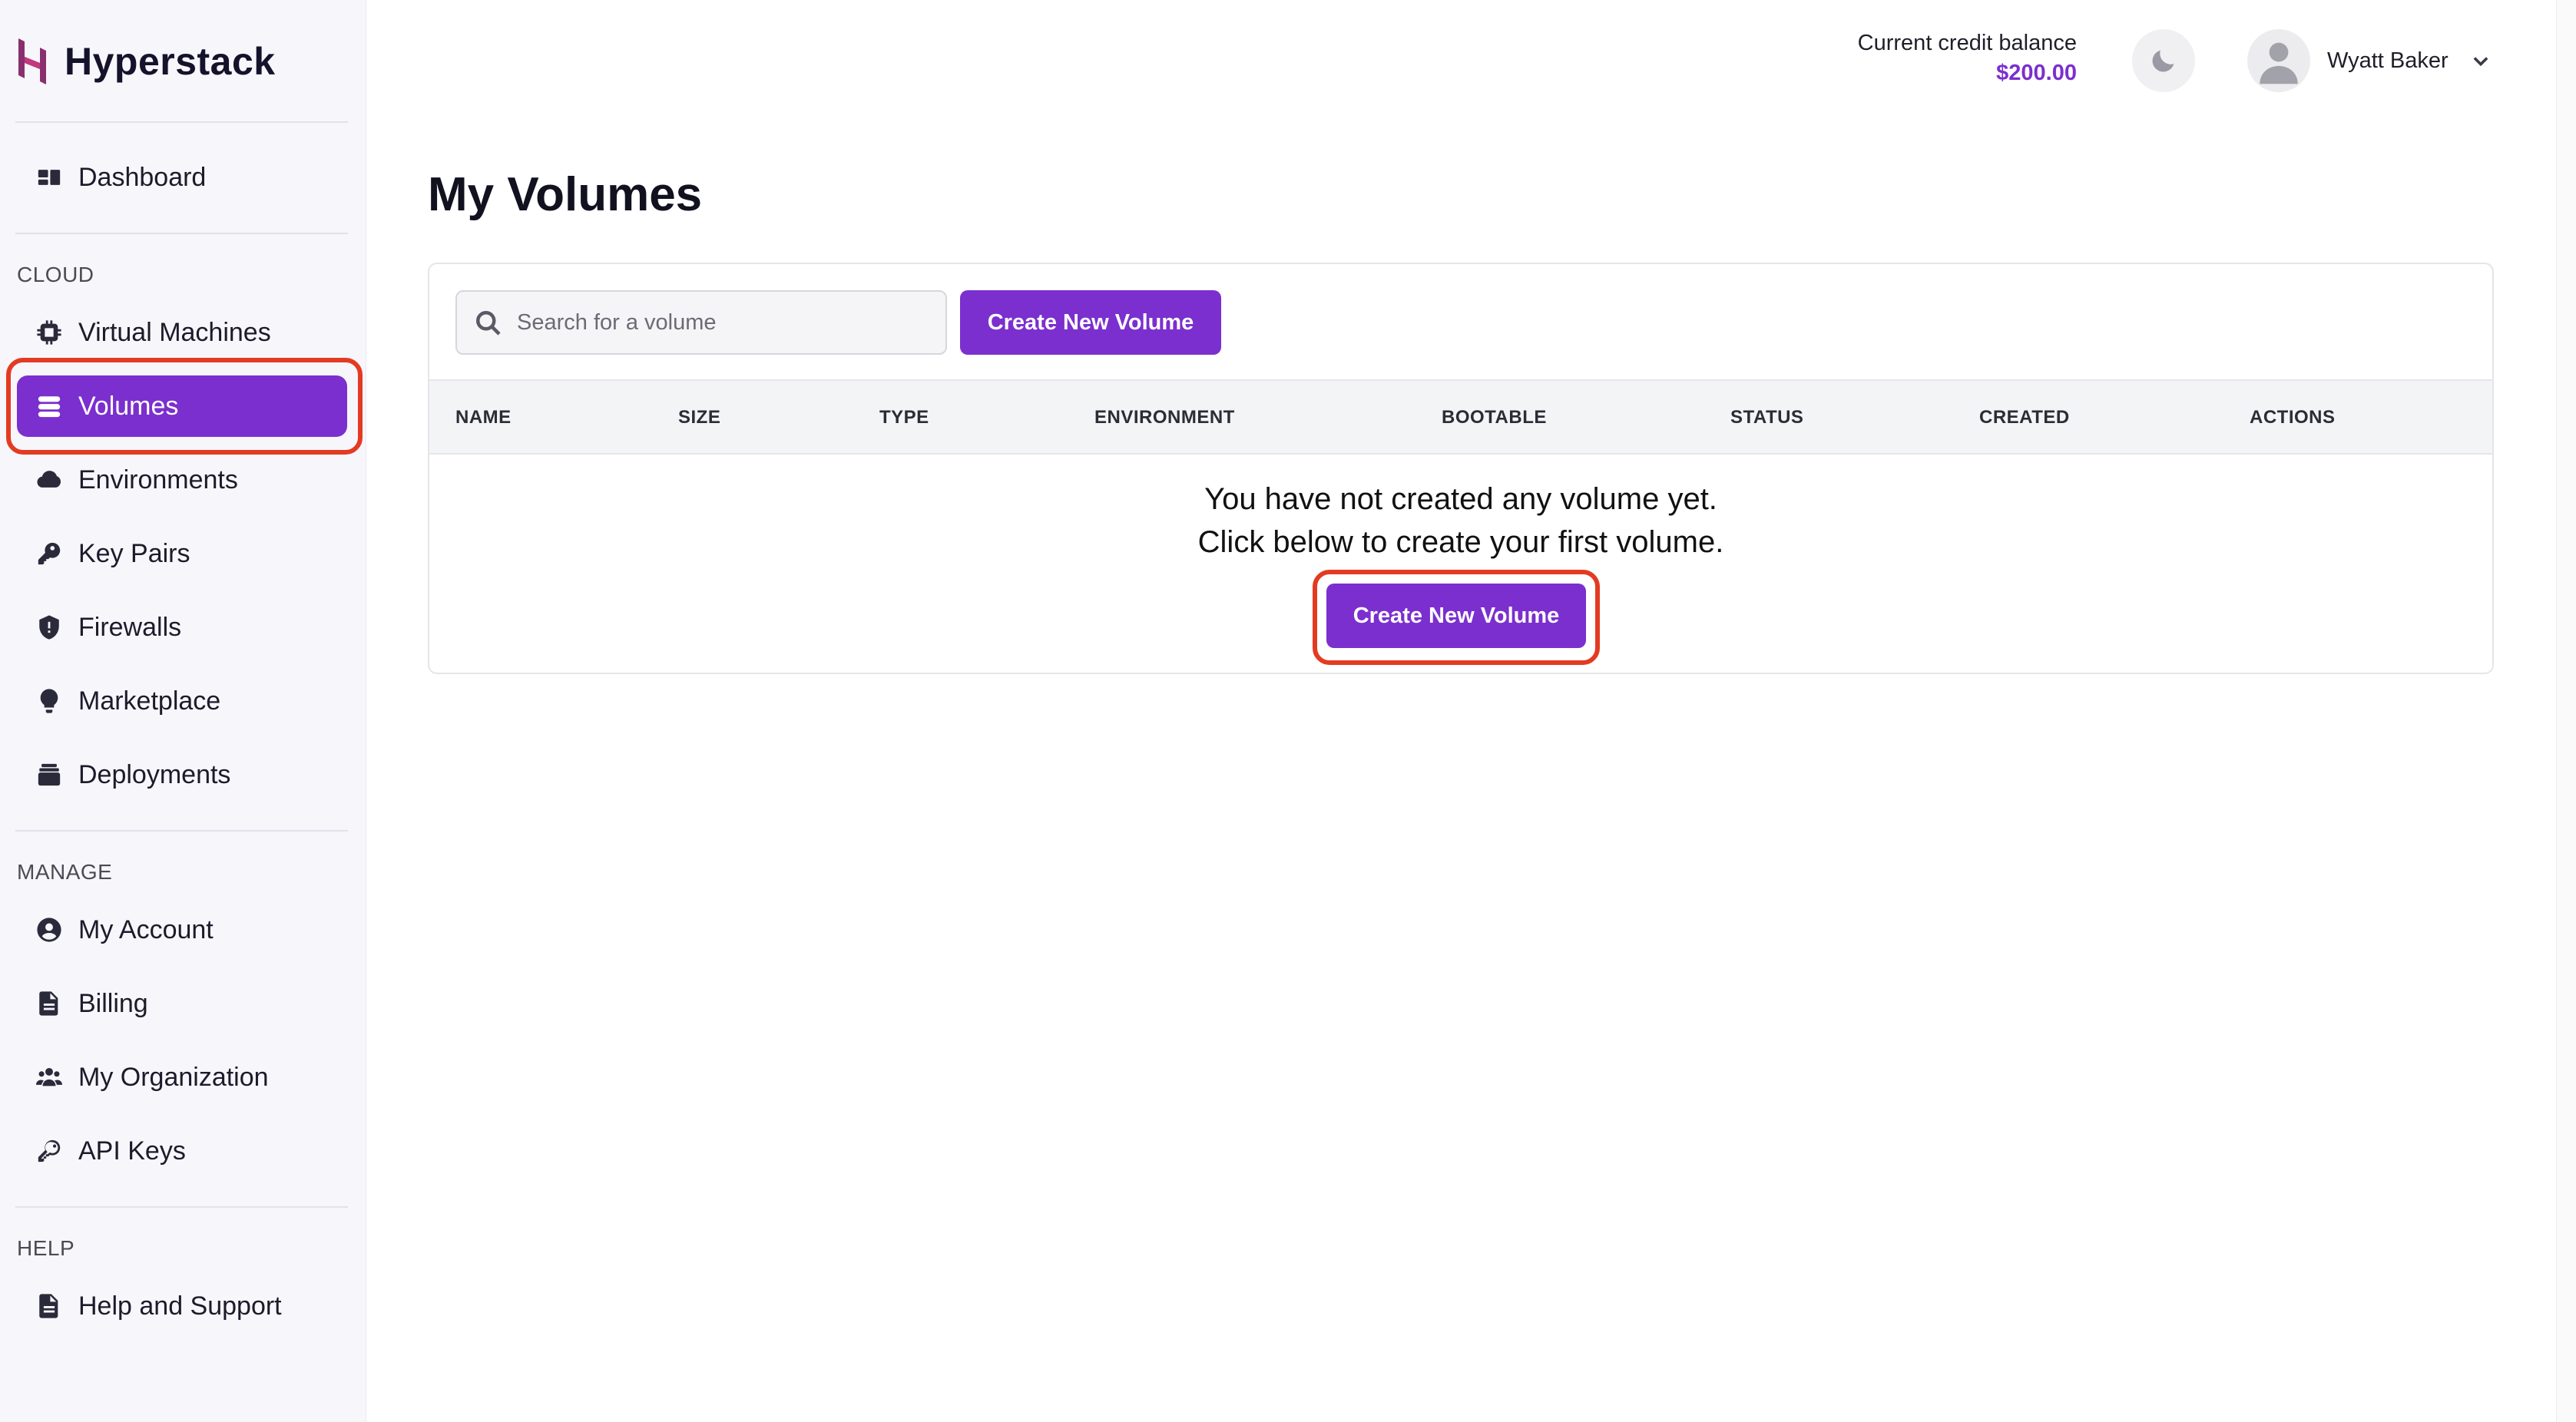 The image size is (2576, 1422). I want to click on sidebar-item-volumes: Volumes, so click(182, 406).